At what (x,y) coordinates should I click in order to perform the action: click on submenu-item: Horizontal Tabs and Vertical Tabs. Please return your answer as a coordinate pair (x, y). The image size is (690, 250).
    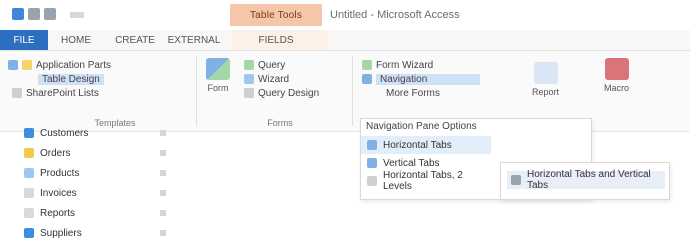
    Looking at the image, I should click on (586, 180).